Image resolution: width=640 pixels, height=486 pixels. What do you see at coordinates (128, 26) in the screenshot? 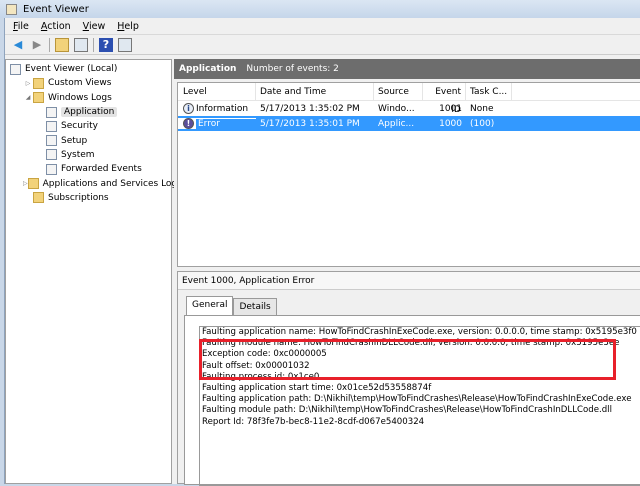
I see `menu-help: Help` at bounding box center [128, 26].